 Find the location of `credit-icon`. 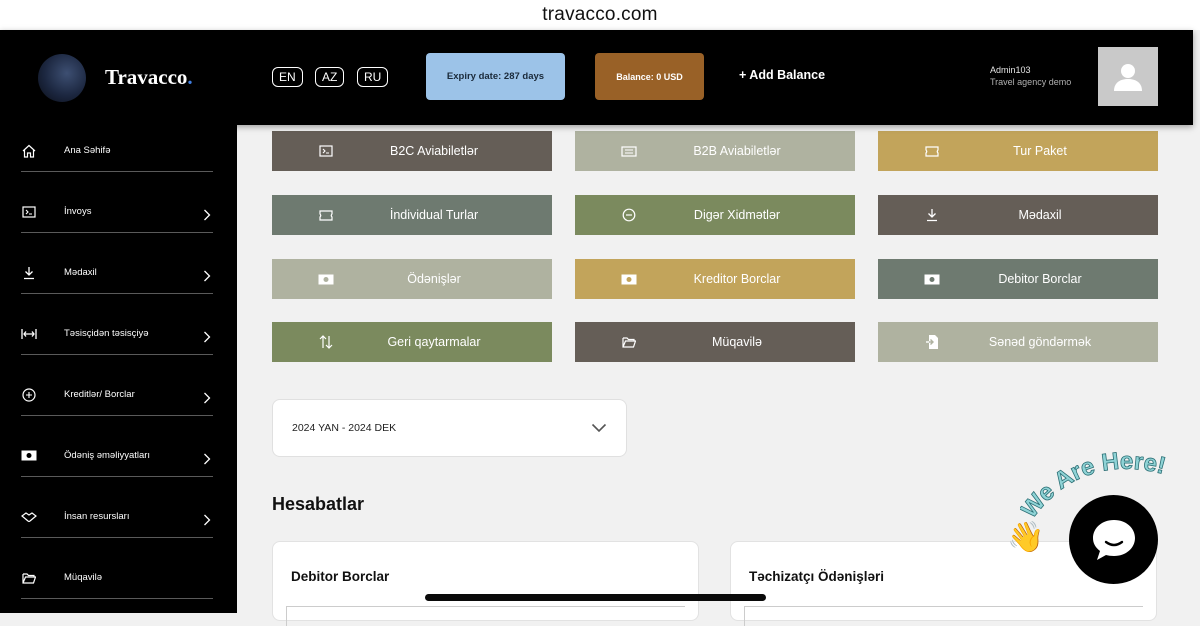

credit-icon is located at coordinates (29, 395).